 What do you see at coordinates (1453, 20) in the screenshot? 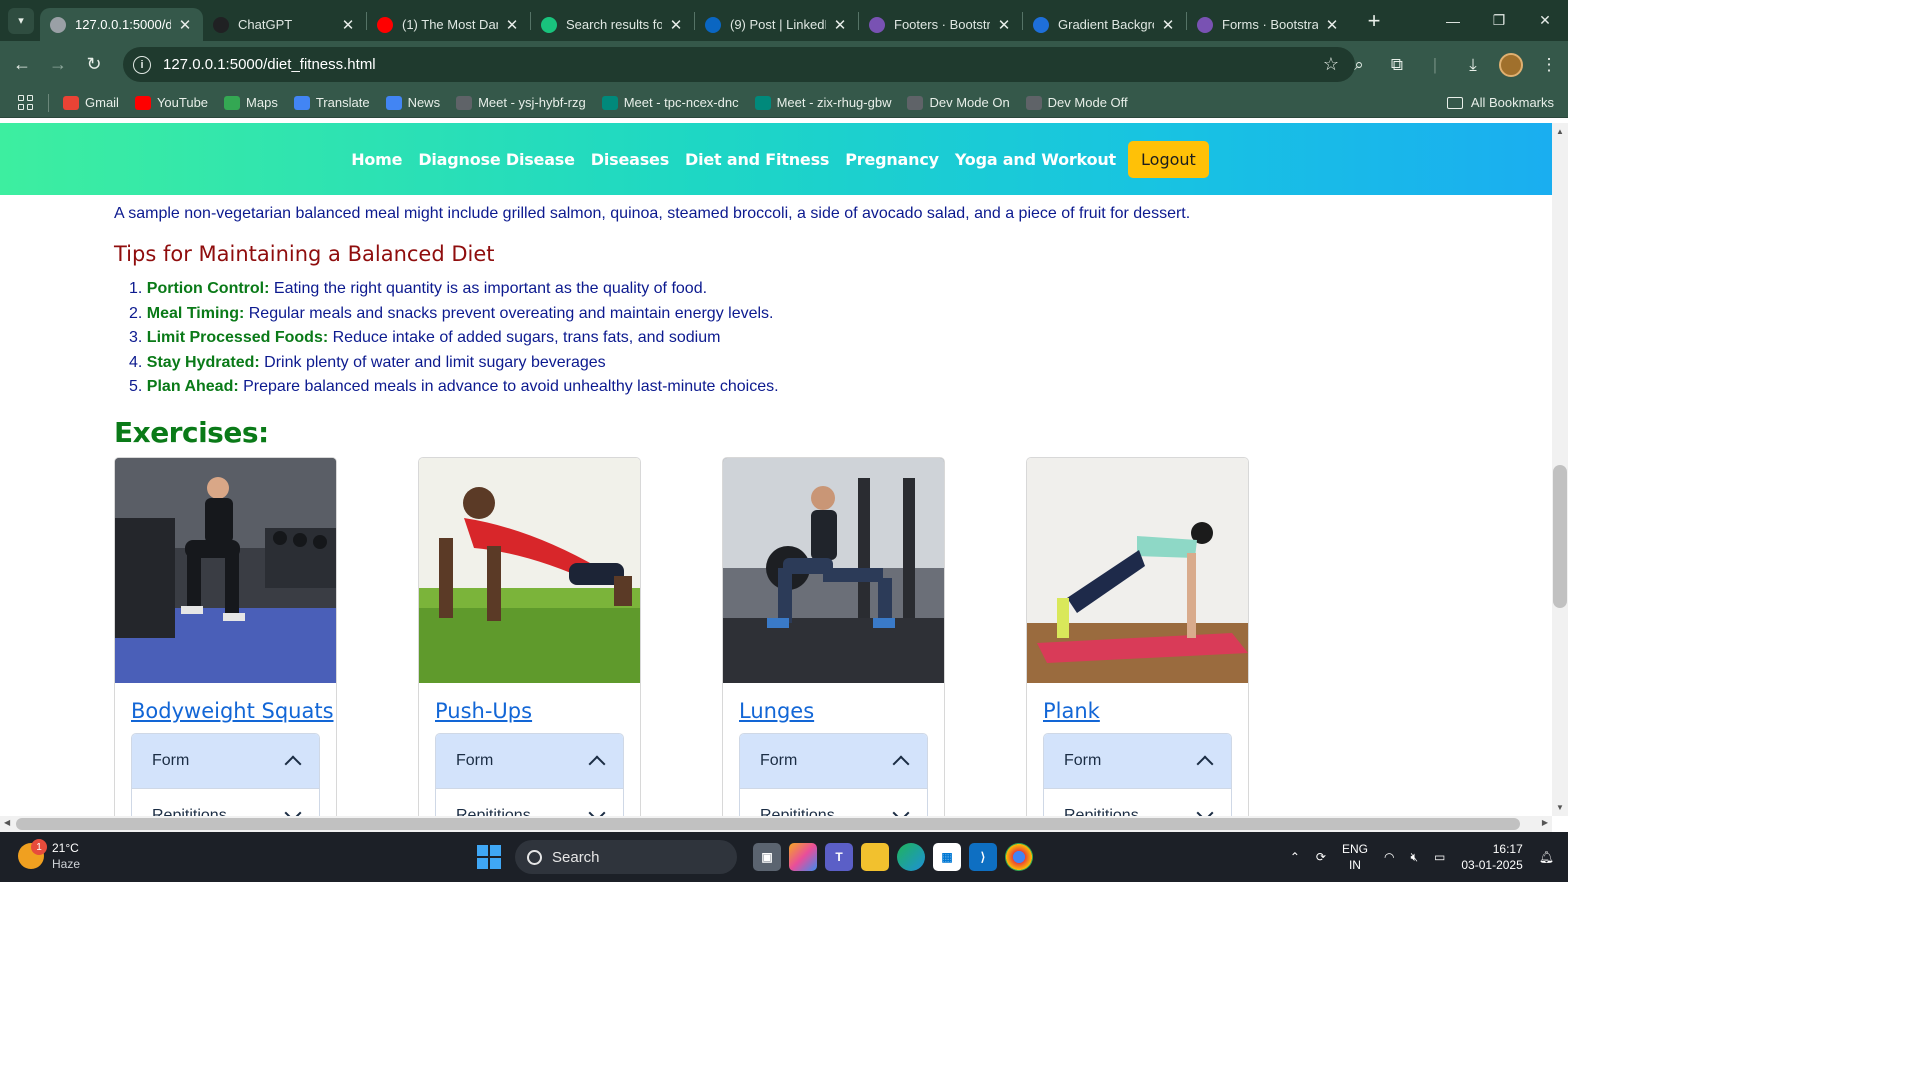
I see `minimize-icon: —` at bounding box center [1453, 20].